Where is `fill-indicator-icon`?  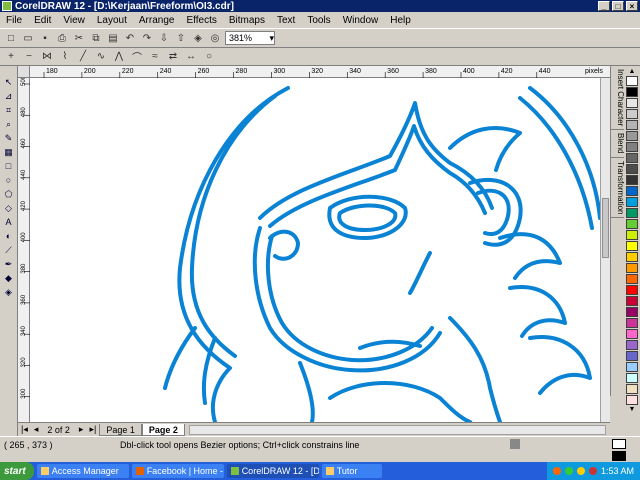 fill-indicator-icon is located at coordinates (515, 444).